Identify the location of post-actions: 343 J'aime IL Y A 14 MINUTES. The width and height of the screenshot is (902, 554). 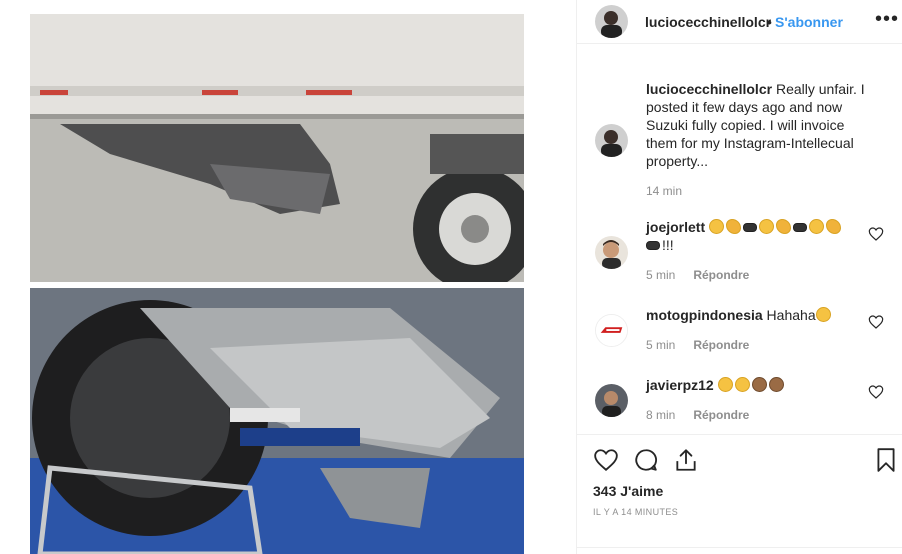
(739, 494).